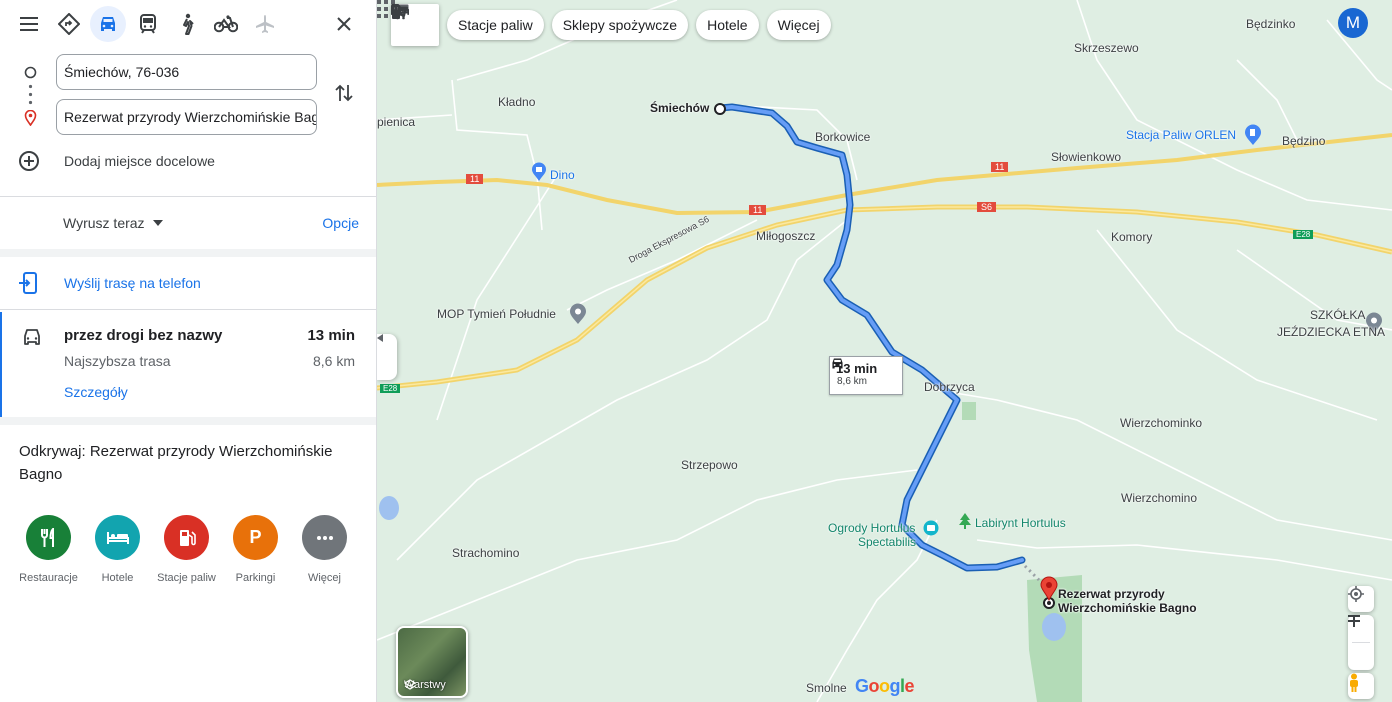  What do you see at coordinates (186, 117) in the screenshot?
I see `destination-input: Rezerwat przyrody Wierzchomińskie Bagno` at bounding box center [186, 117].